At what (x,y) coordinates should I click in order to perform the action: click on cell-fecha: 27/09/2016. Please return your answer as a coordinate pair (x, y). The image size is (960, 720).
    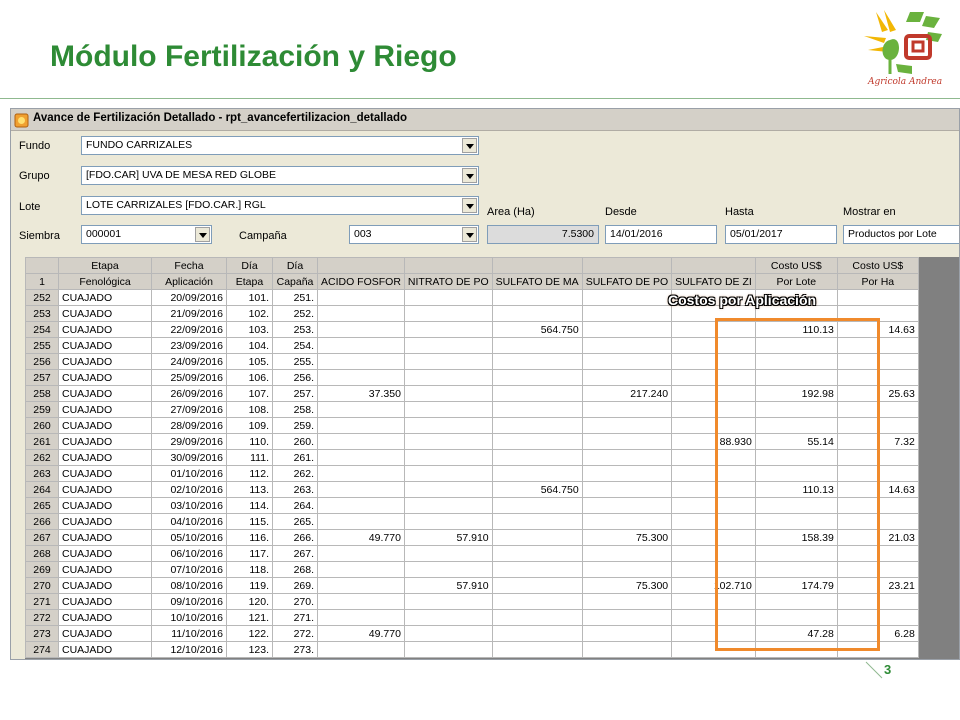
    Looking at the image, I should click on (189, 409).